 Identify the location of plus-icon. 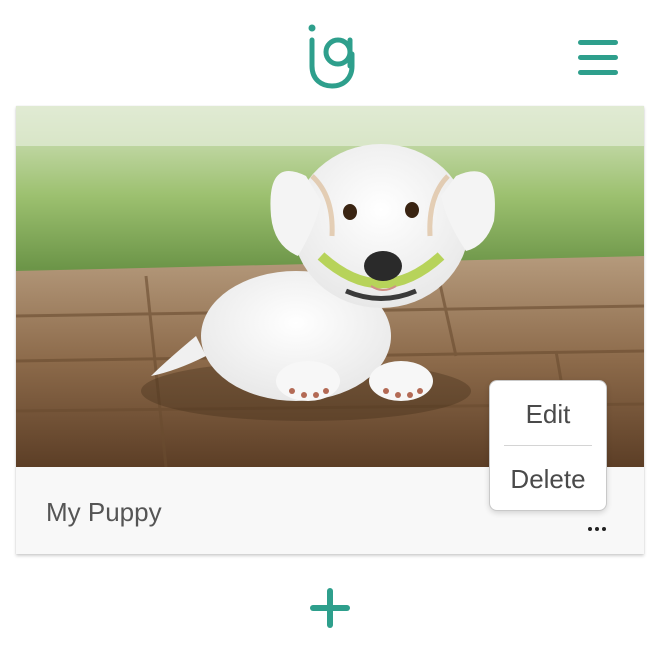
(330, 608).